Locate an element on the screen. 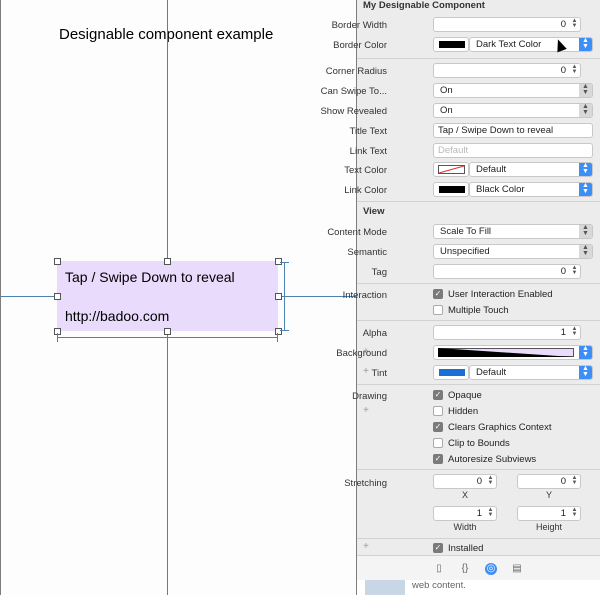  hidden-checkbox is located at coordinates (438, 411).